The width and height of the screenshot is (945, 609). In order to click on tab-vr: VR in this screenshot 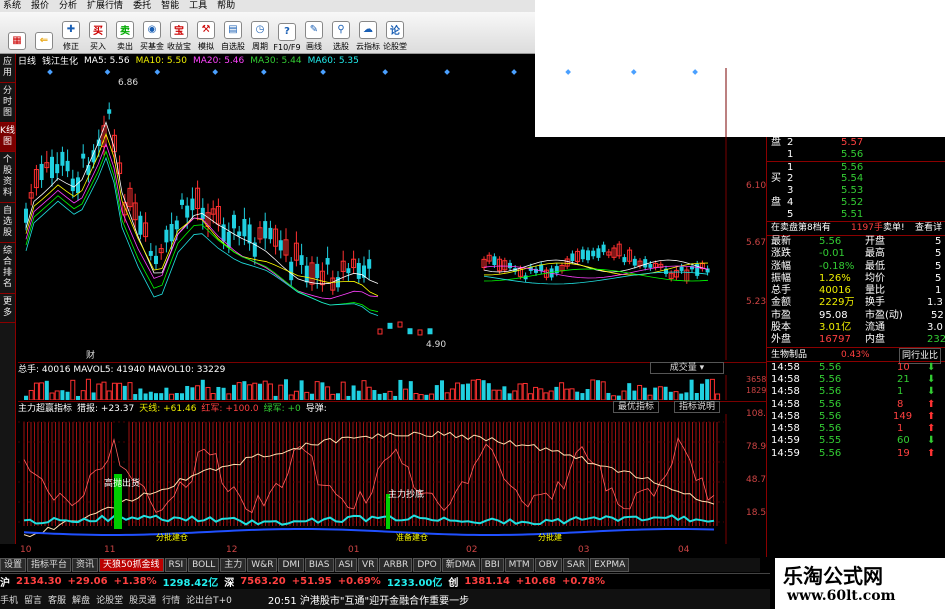, I will do `click(368, 565)`.